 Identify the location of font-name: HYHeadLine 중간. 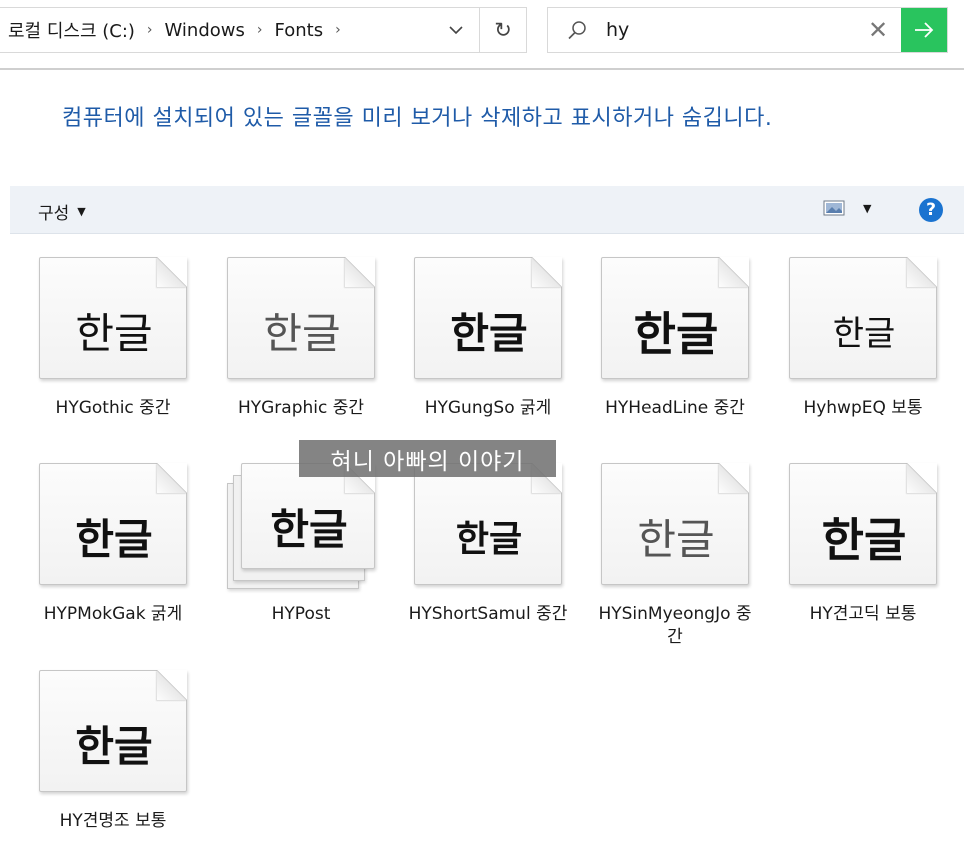
(675, 408).